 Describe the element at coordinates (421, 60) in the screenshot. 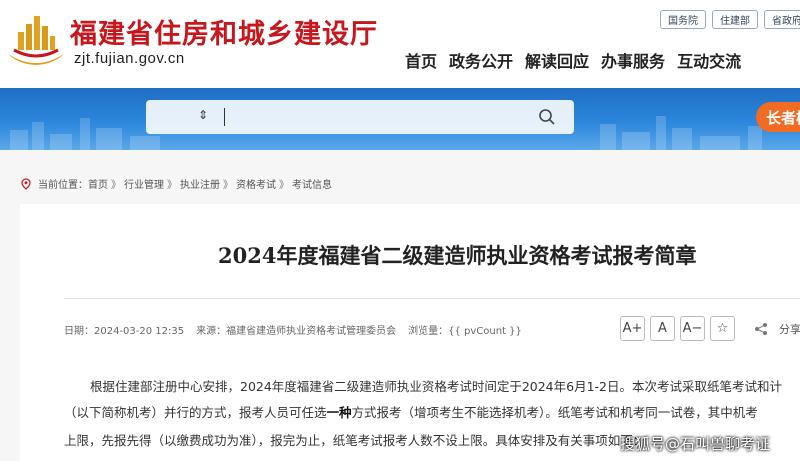

I see `nav-home: 首页` at that location.